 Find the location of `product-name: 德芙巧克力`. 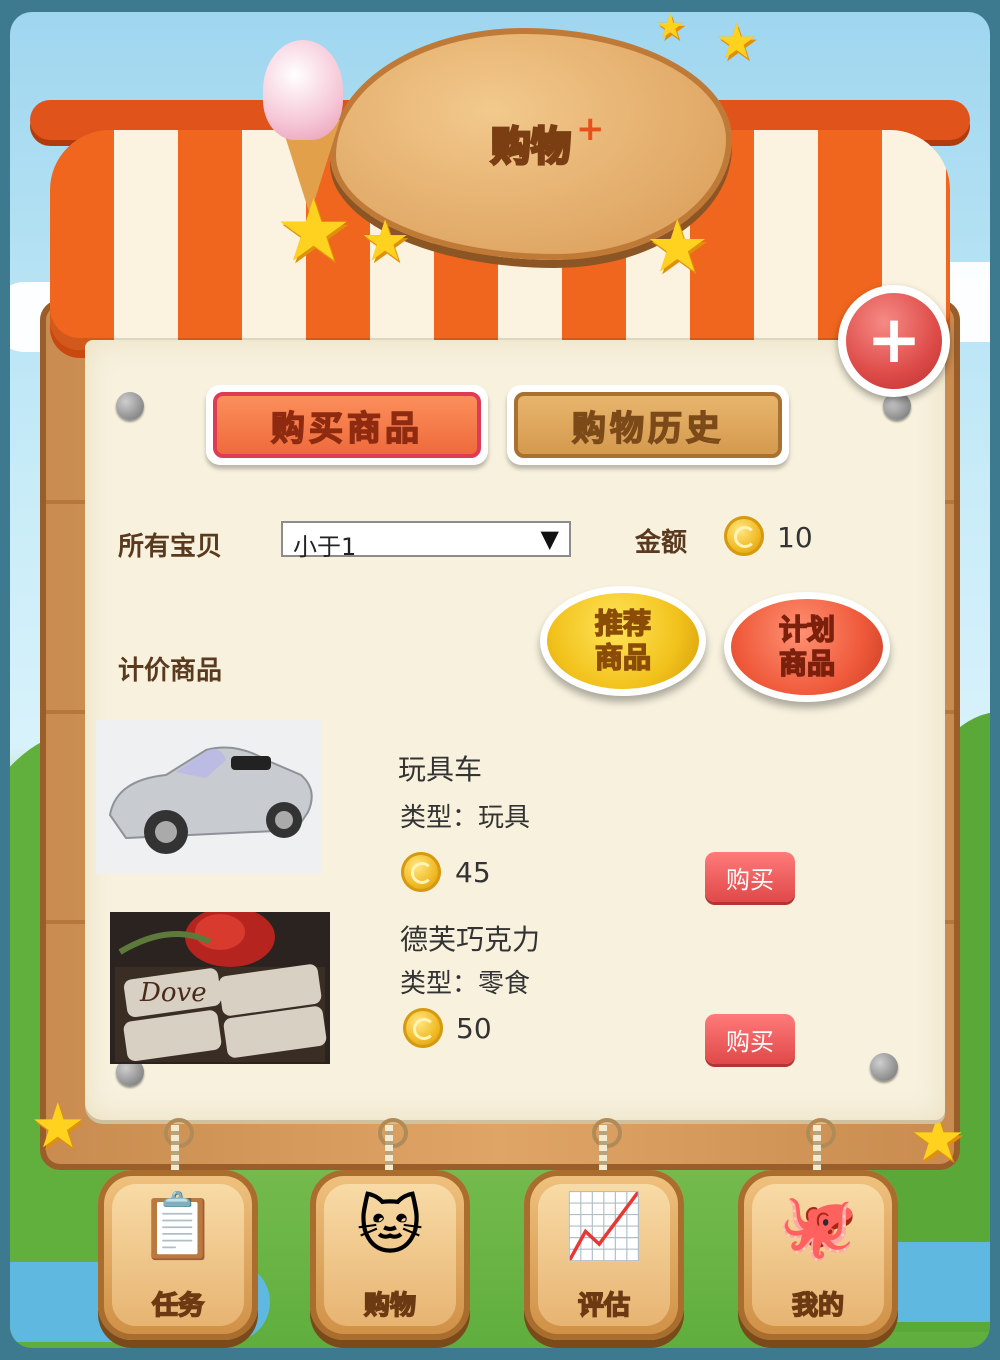

product-name: 德芙巧克力 is located at coordinates (470, 939).